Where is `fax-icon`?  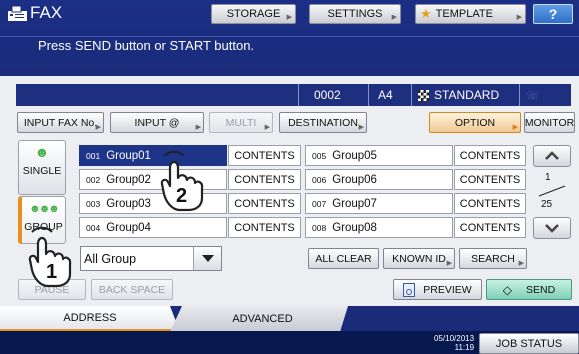
fax-icon is located at coordinates (17, 13).